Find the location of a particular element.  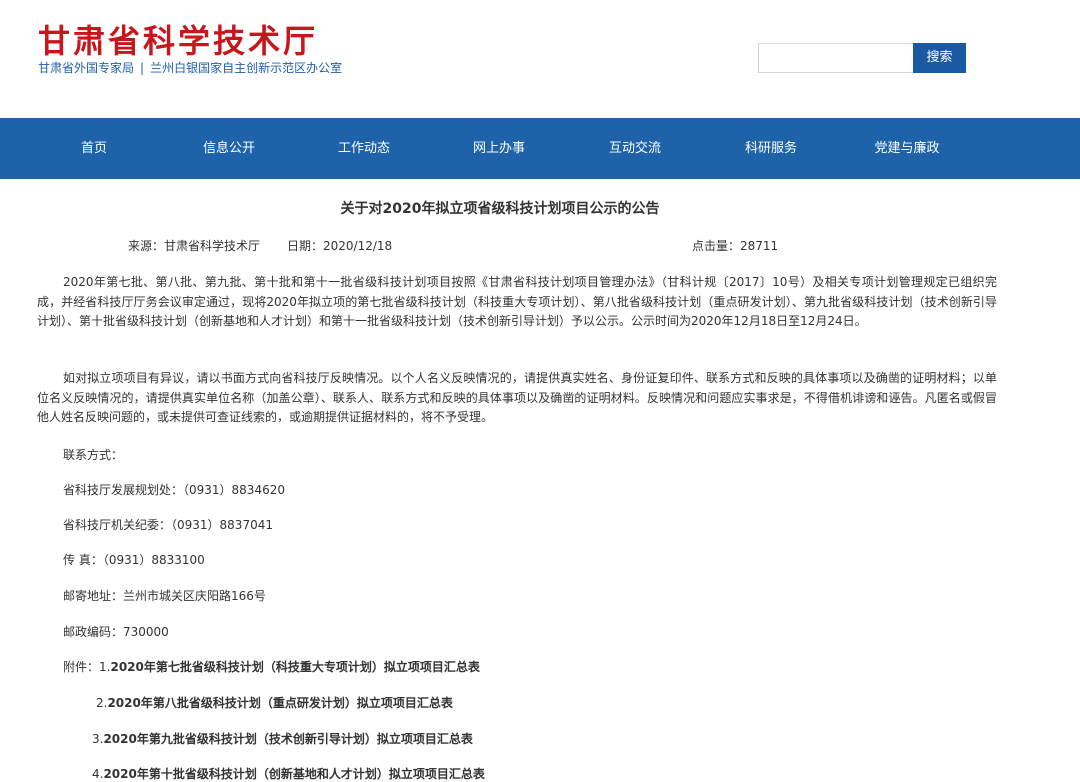

subtitle-foreign-experts: 甘肃省外国专家局 is located at coordinates (86, 68).